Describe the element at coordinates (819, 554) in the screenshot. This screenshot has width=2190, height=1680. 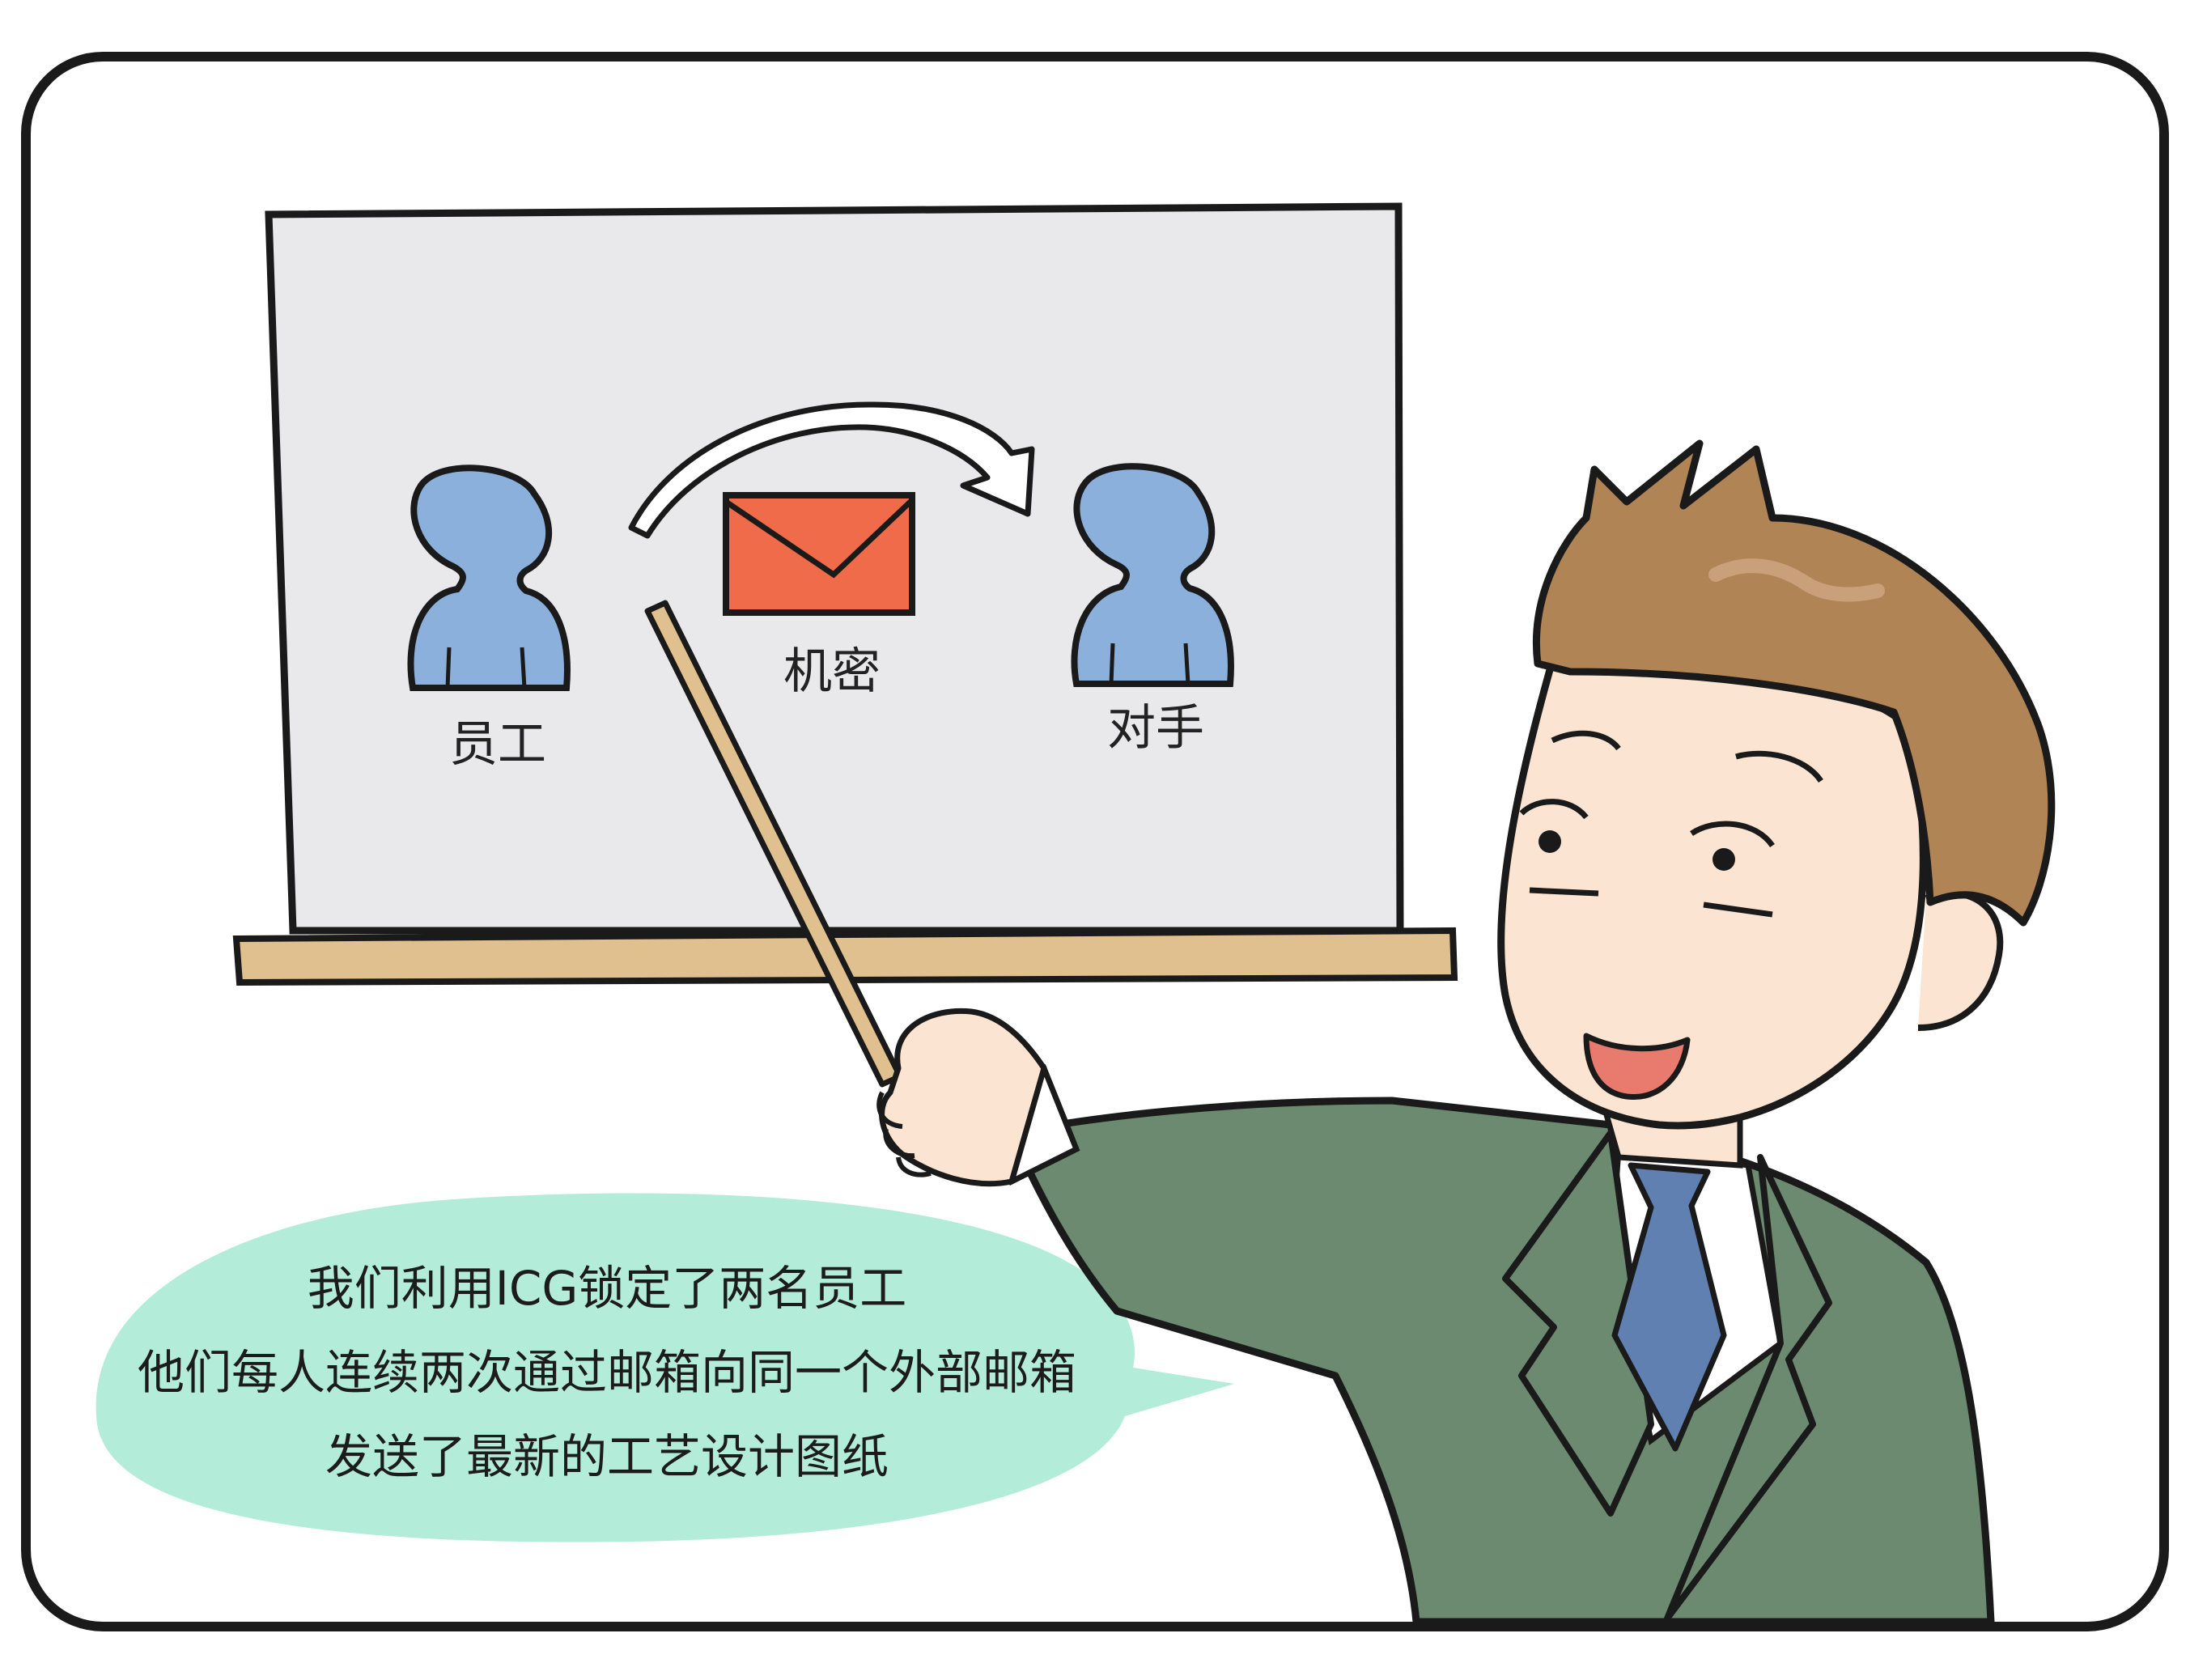
I see `envelope-icon` at that location.